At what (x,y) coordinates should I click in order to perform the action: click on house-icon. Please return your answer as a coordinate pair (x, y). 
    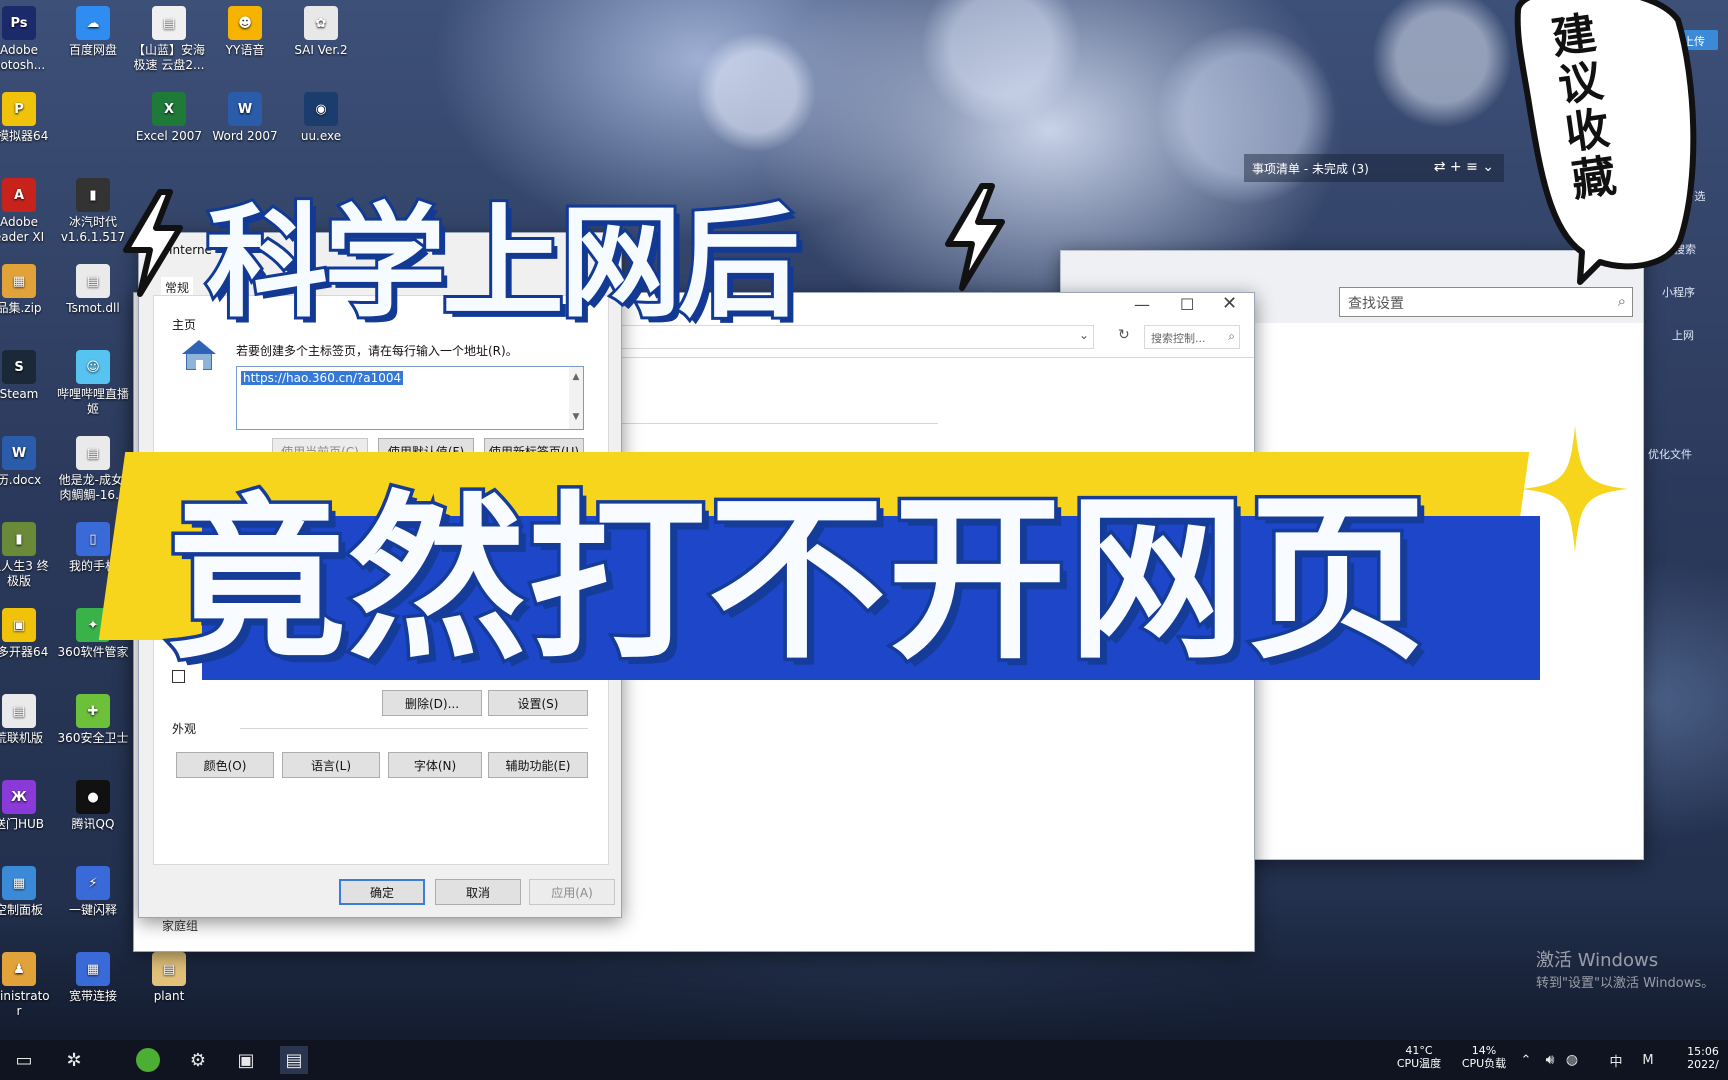
    Looking at the image, I should click on (199, 355).